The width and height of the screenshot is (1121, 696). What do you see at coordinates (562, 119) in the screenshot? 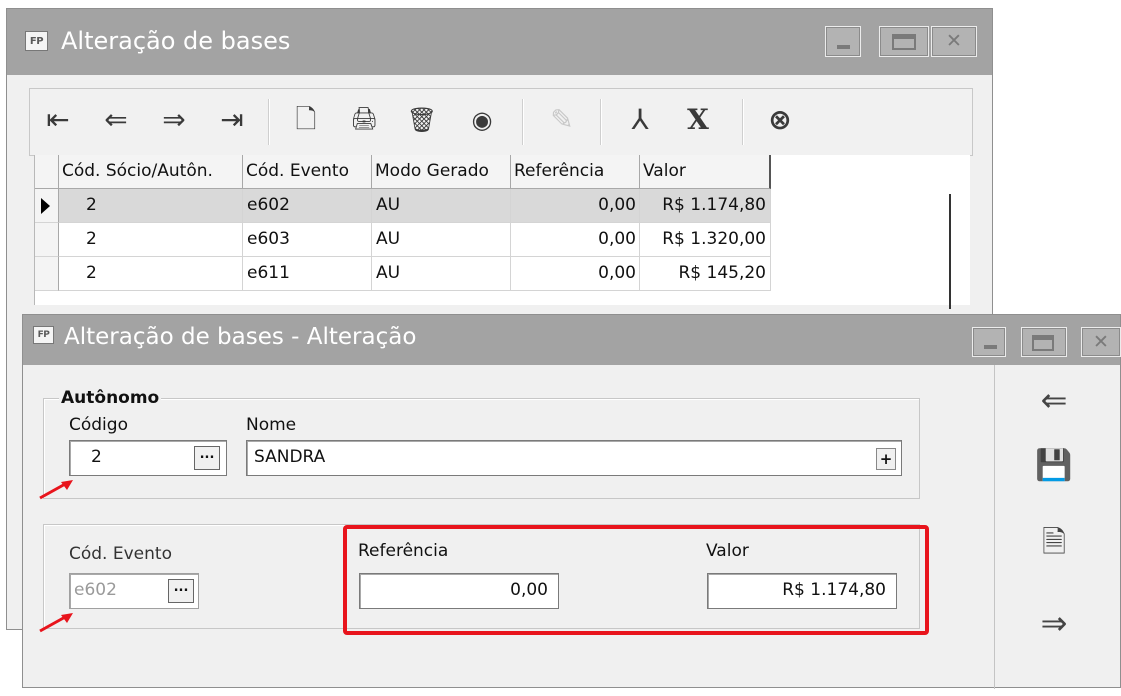
I see `edit-icon: ✎` at bounding box center [562, 119].